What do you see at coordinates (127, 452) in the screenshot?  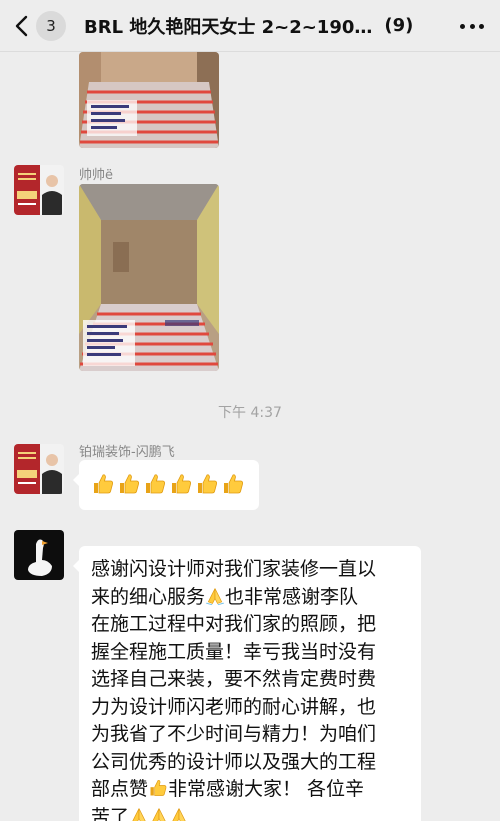 I see `sender-name: 铂瑞装饰-闪鹏飞` at bounding box center [127, 452].